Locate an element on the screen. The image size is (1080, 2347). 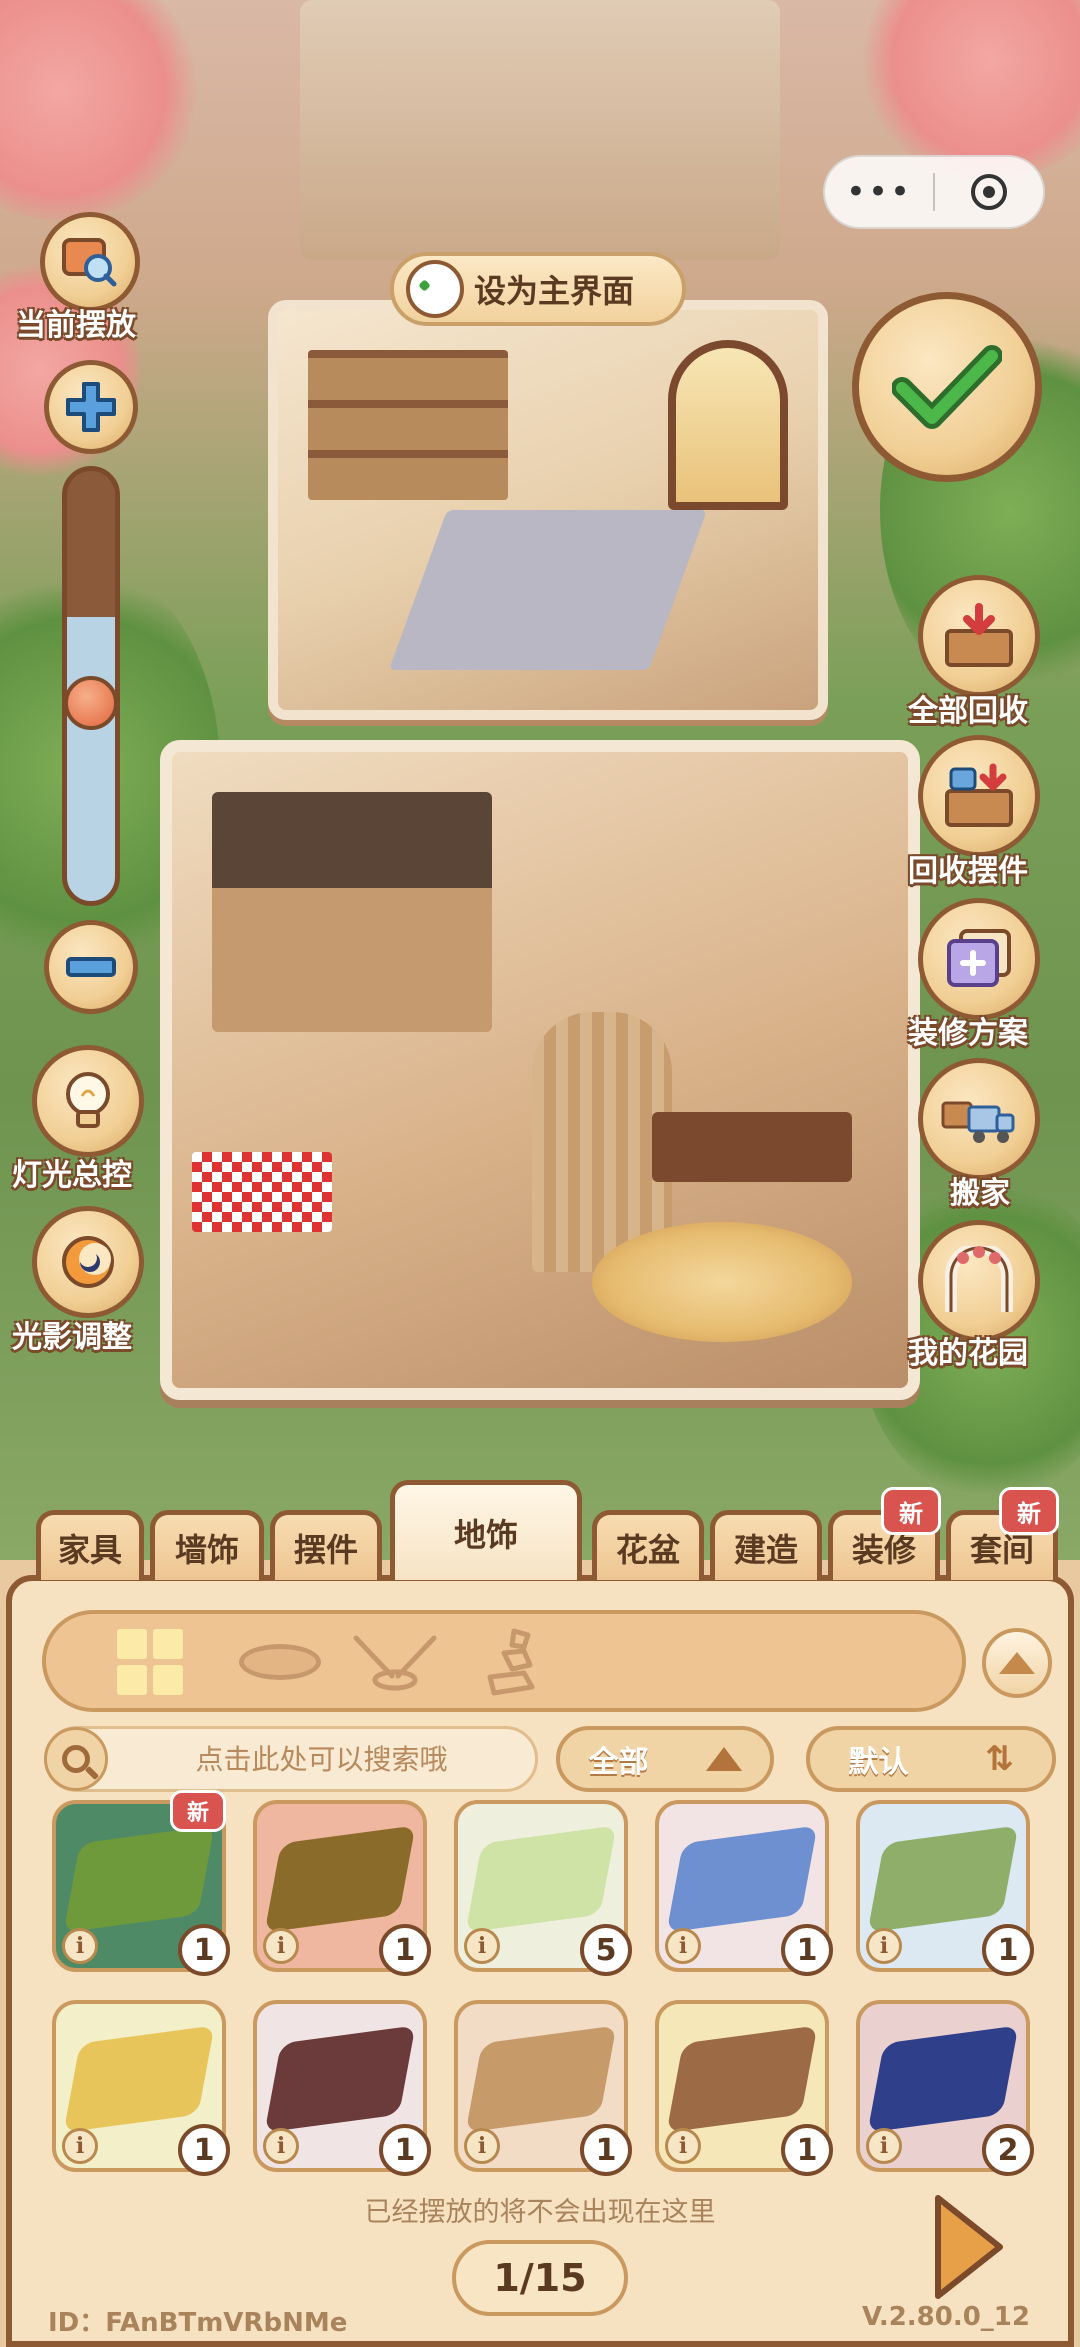
next-page-button is located at coordinates (968, 2247).